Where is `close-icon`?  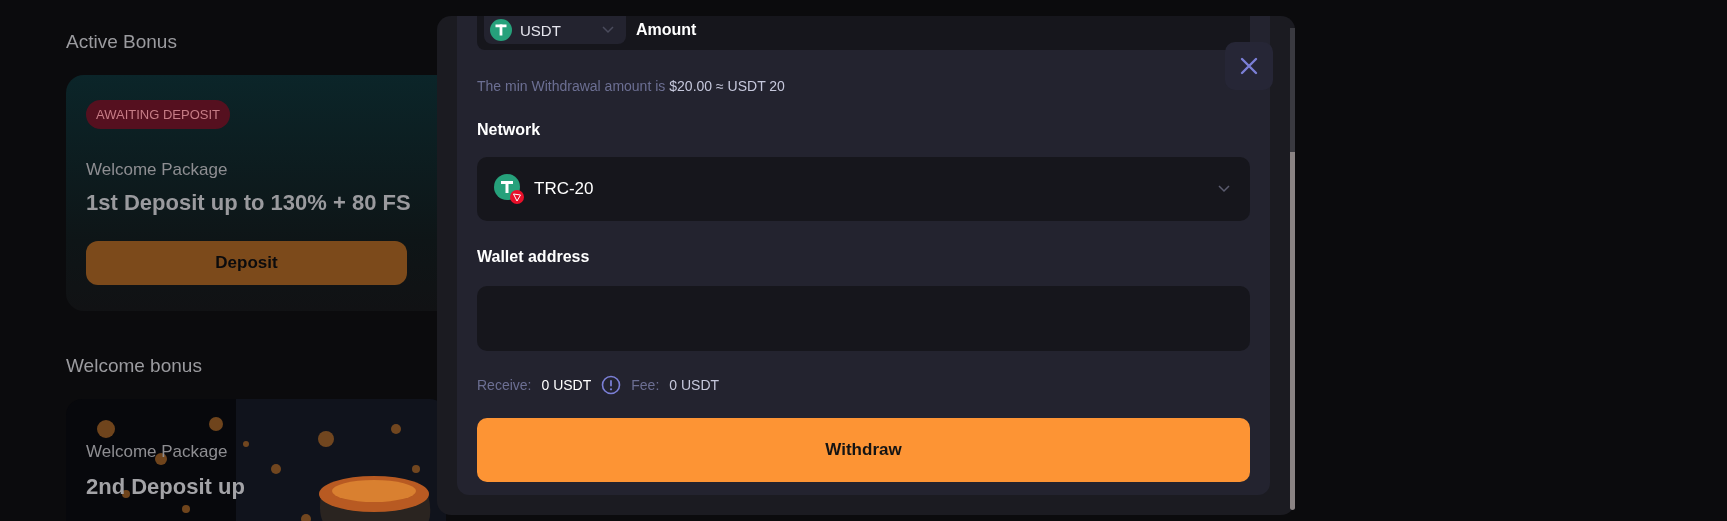
close-icon is located at coordinates (1249, 66).